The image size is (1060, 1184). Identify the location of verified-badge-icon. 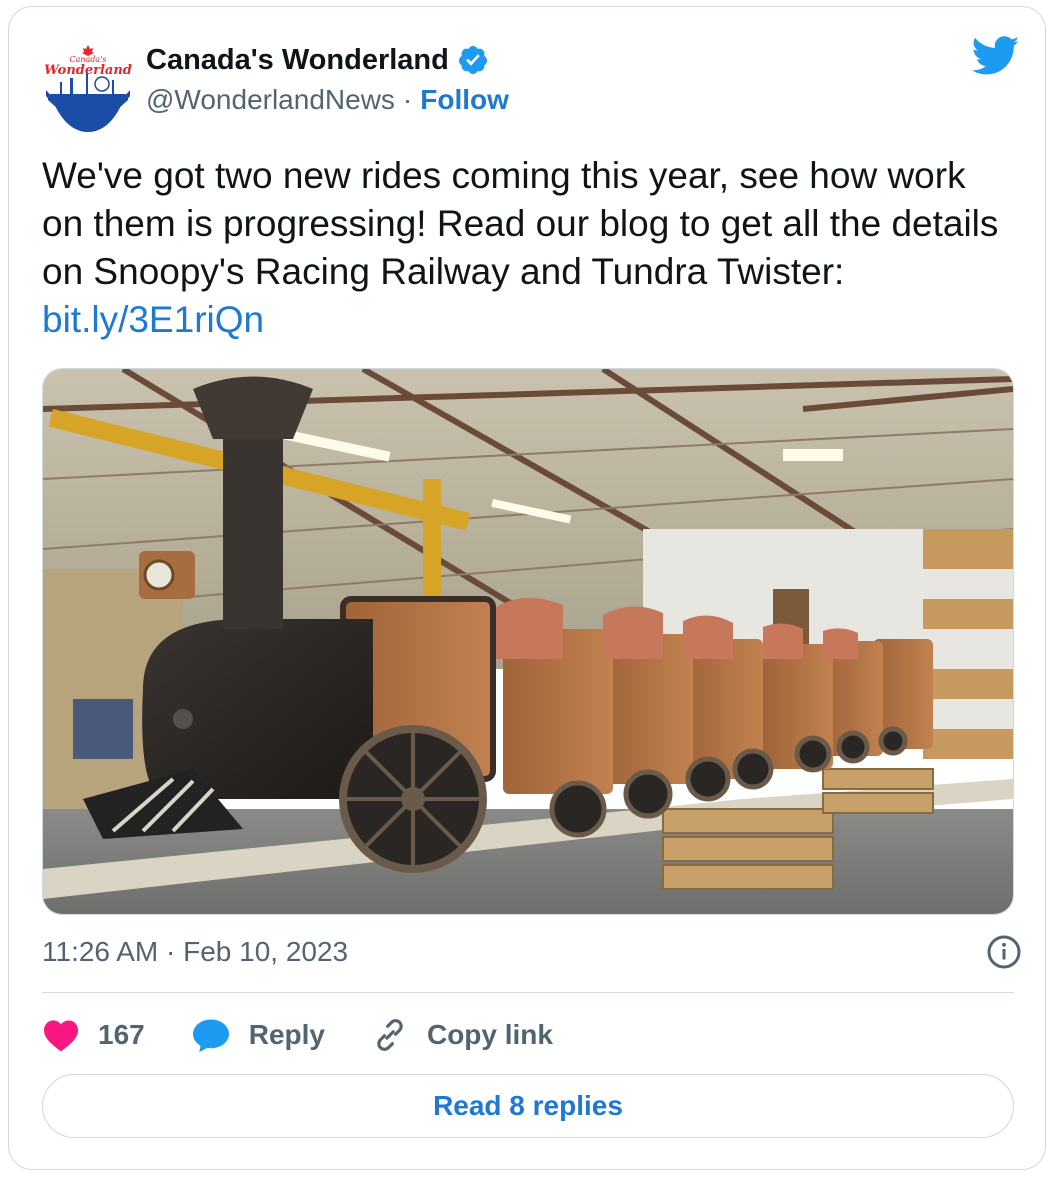
(472, 60).